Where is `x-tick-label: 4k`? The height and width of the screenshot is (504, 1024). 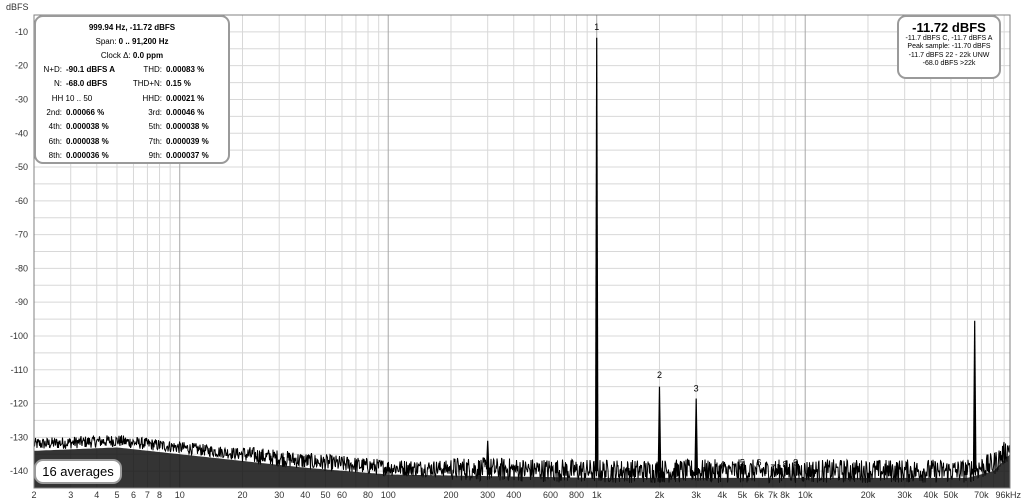 x-tick-label: 4k is located at coordinates (722, 495).